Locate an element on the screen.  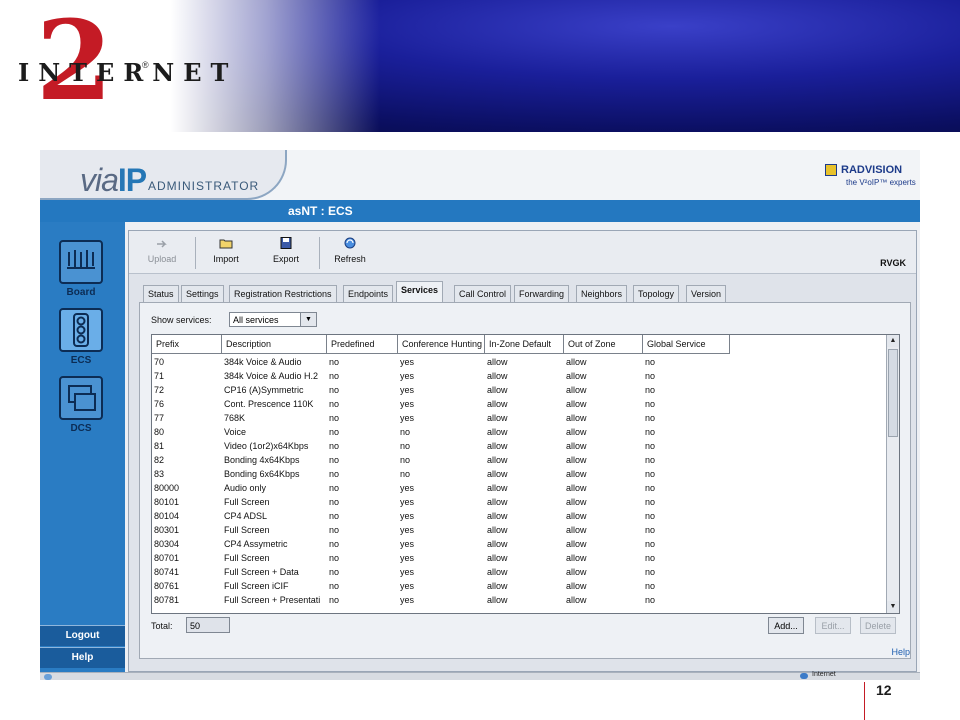
table-row: 80304 CP4 Assymetric no yes allow allow no is located at coordinates (519, 544).